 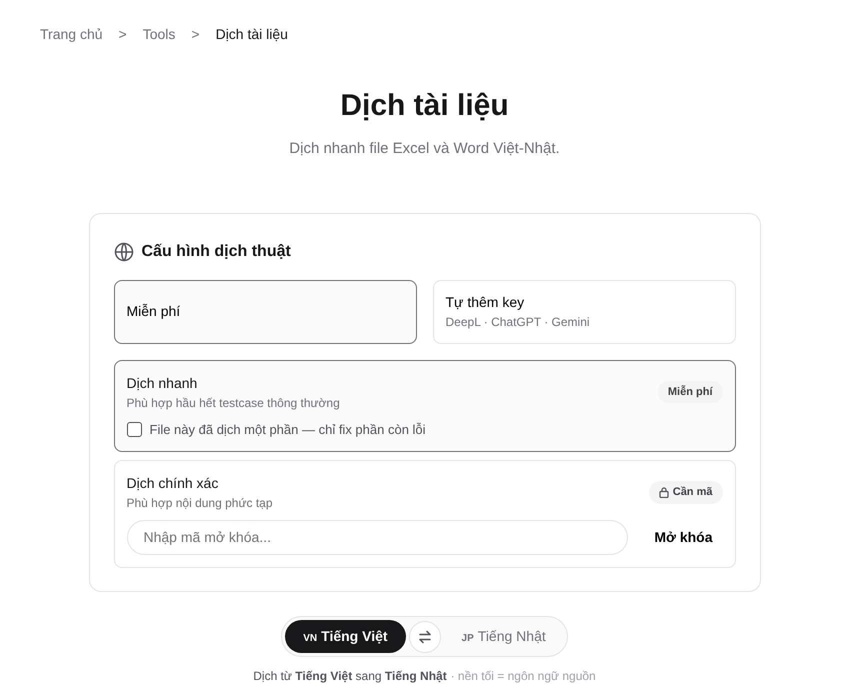 I want to click on swap-button, so click(x=424, y=636).